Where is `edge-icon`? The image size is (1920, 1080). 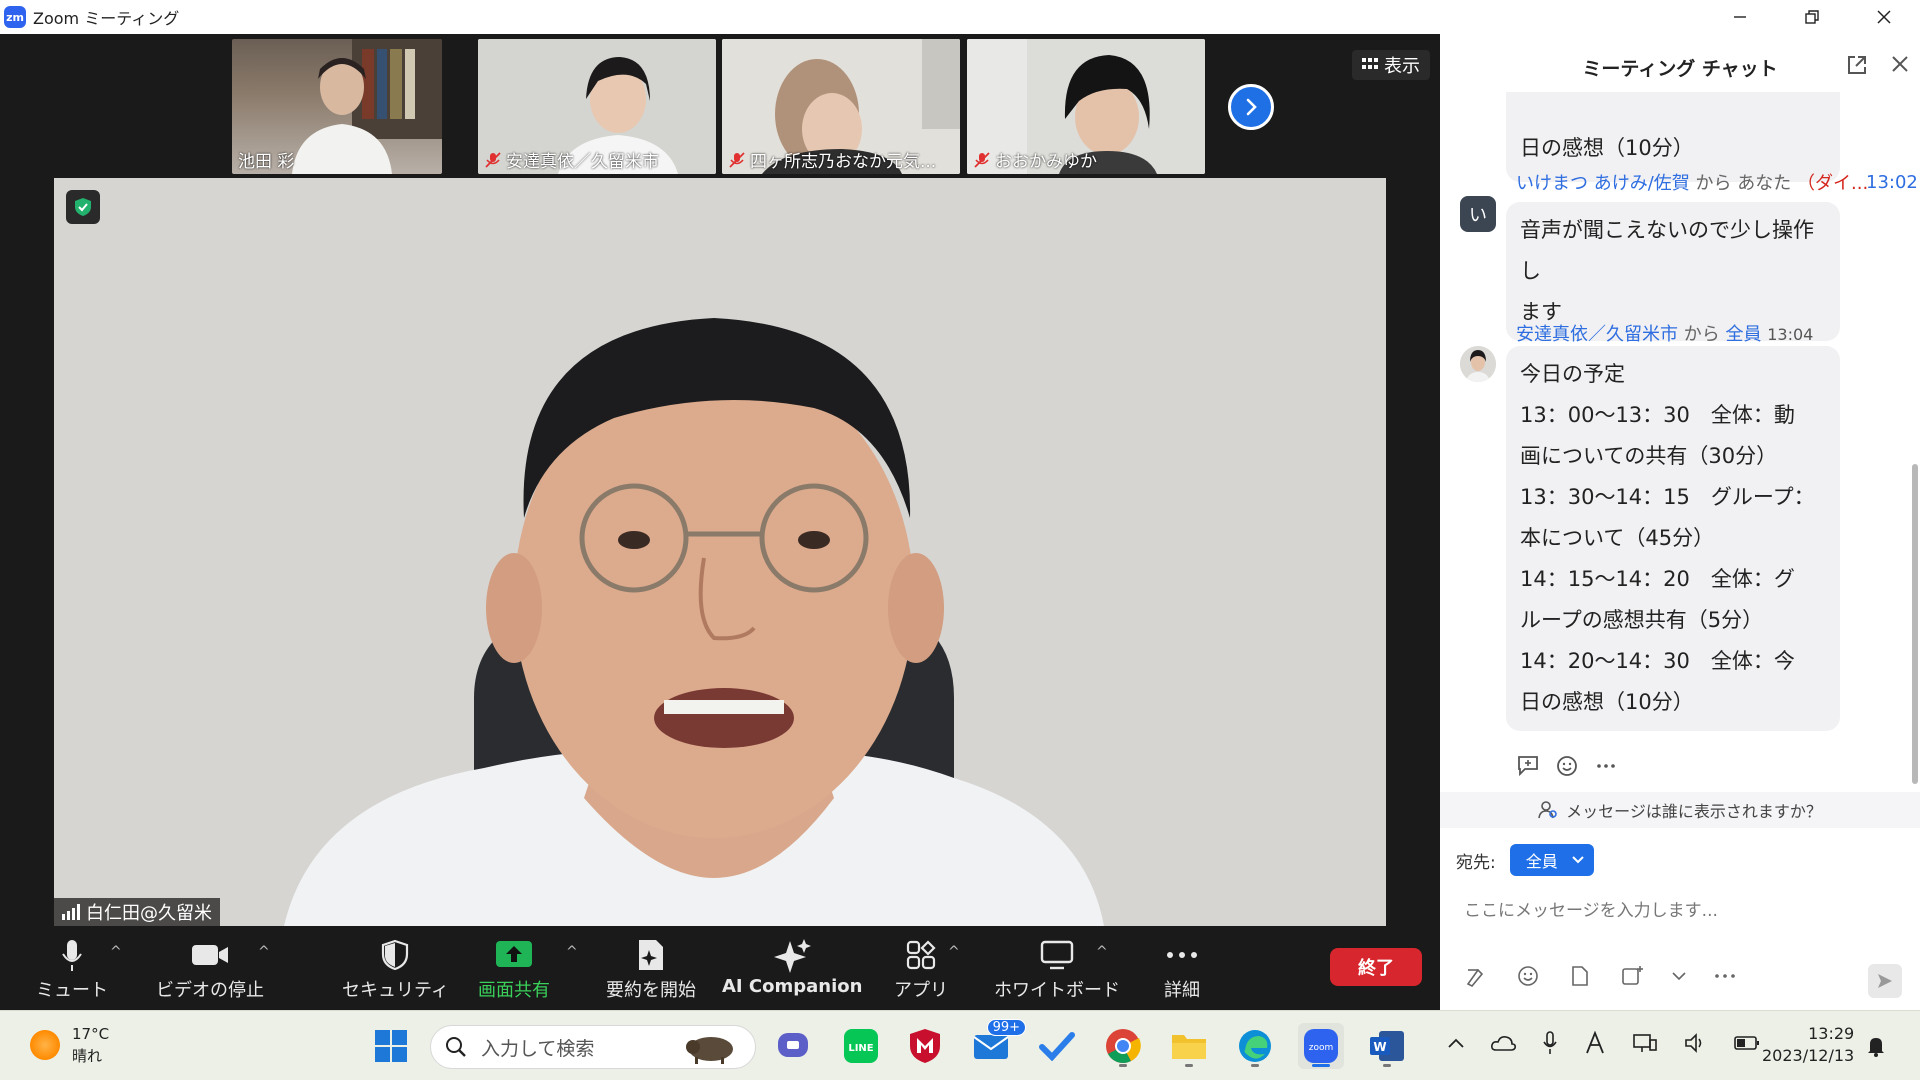
edge-icon is located at coordinates (1255, 1046).